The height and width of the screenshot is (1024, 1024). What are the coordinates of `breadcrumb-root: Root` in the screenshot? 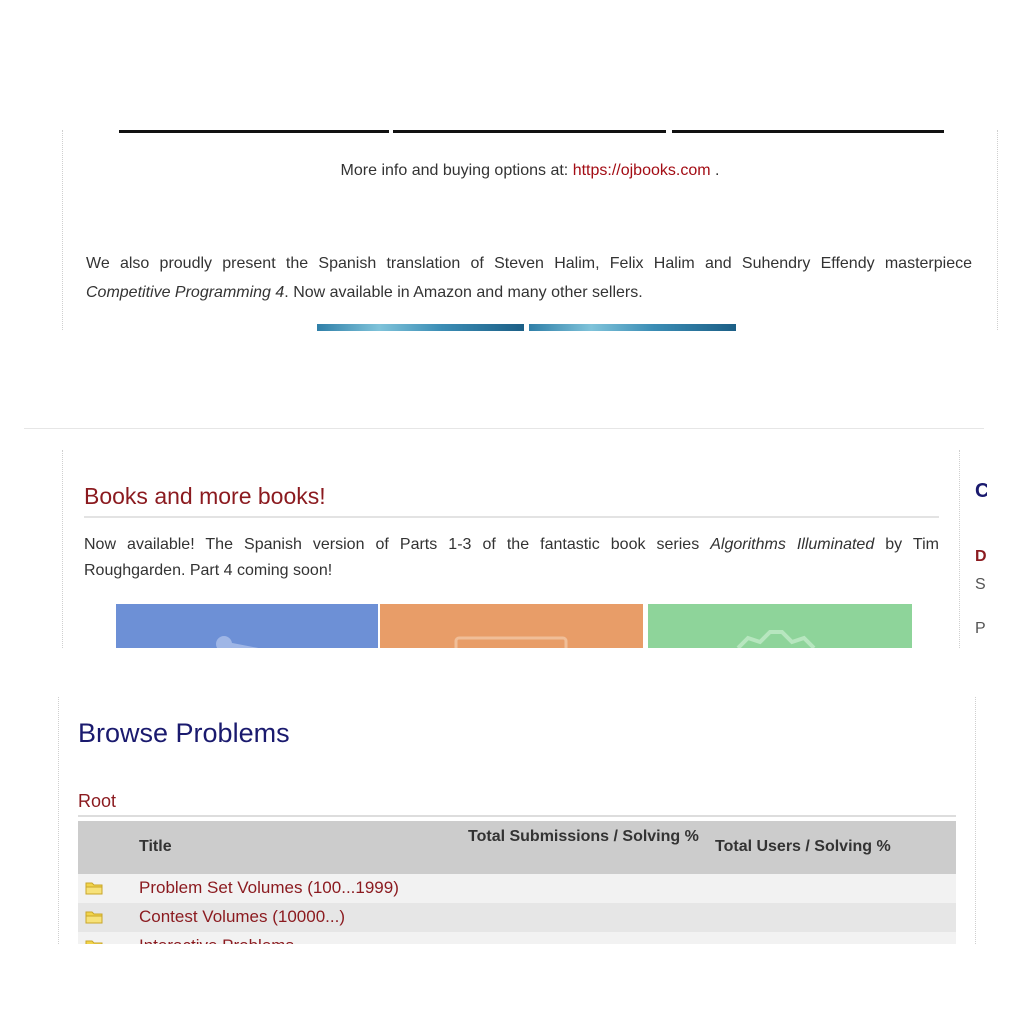 It's located at (97, 801).